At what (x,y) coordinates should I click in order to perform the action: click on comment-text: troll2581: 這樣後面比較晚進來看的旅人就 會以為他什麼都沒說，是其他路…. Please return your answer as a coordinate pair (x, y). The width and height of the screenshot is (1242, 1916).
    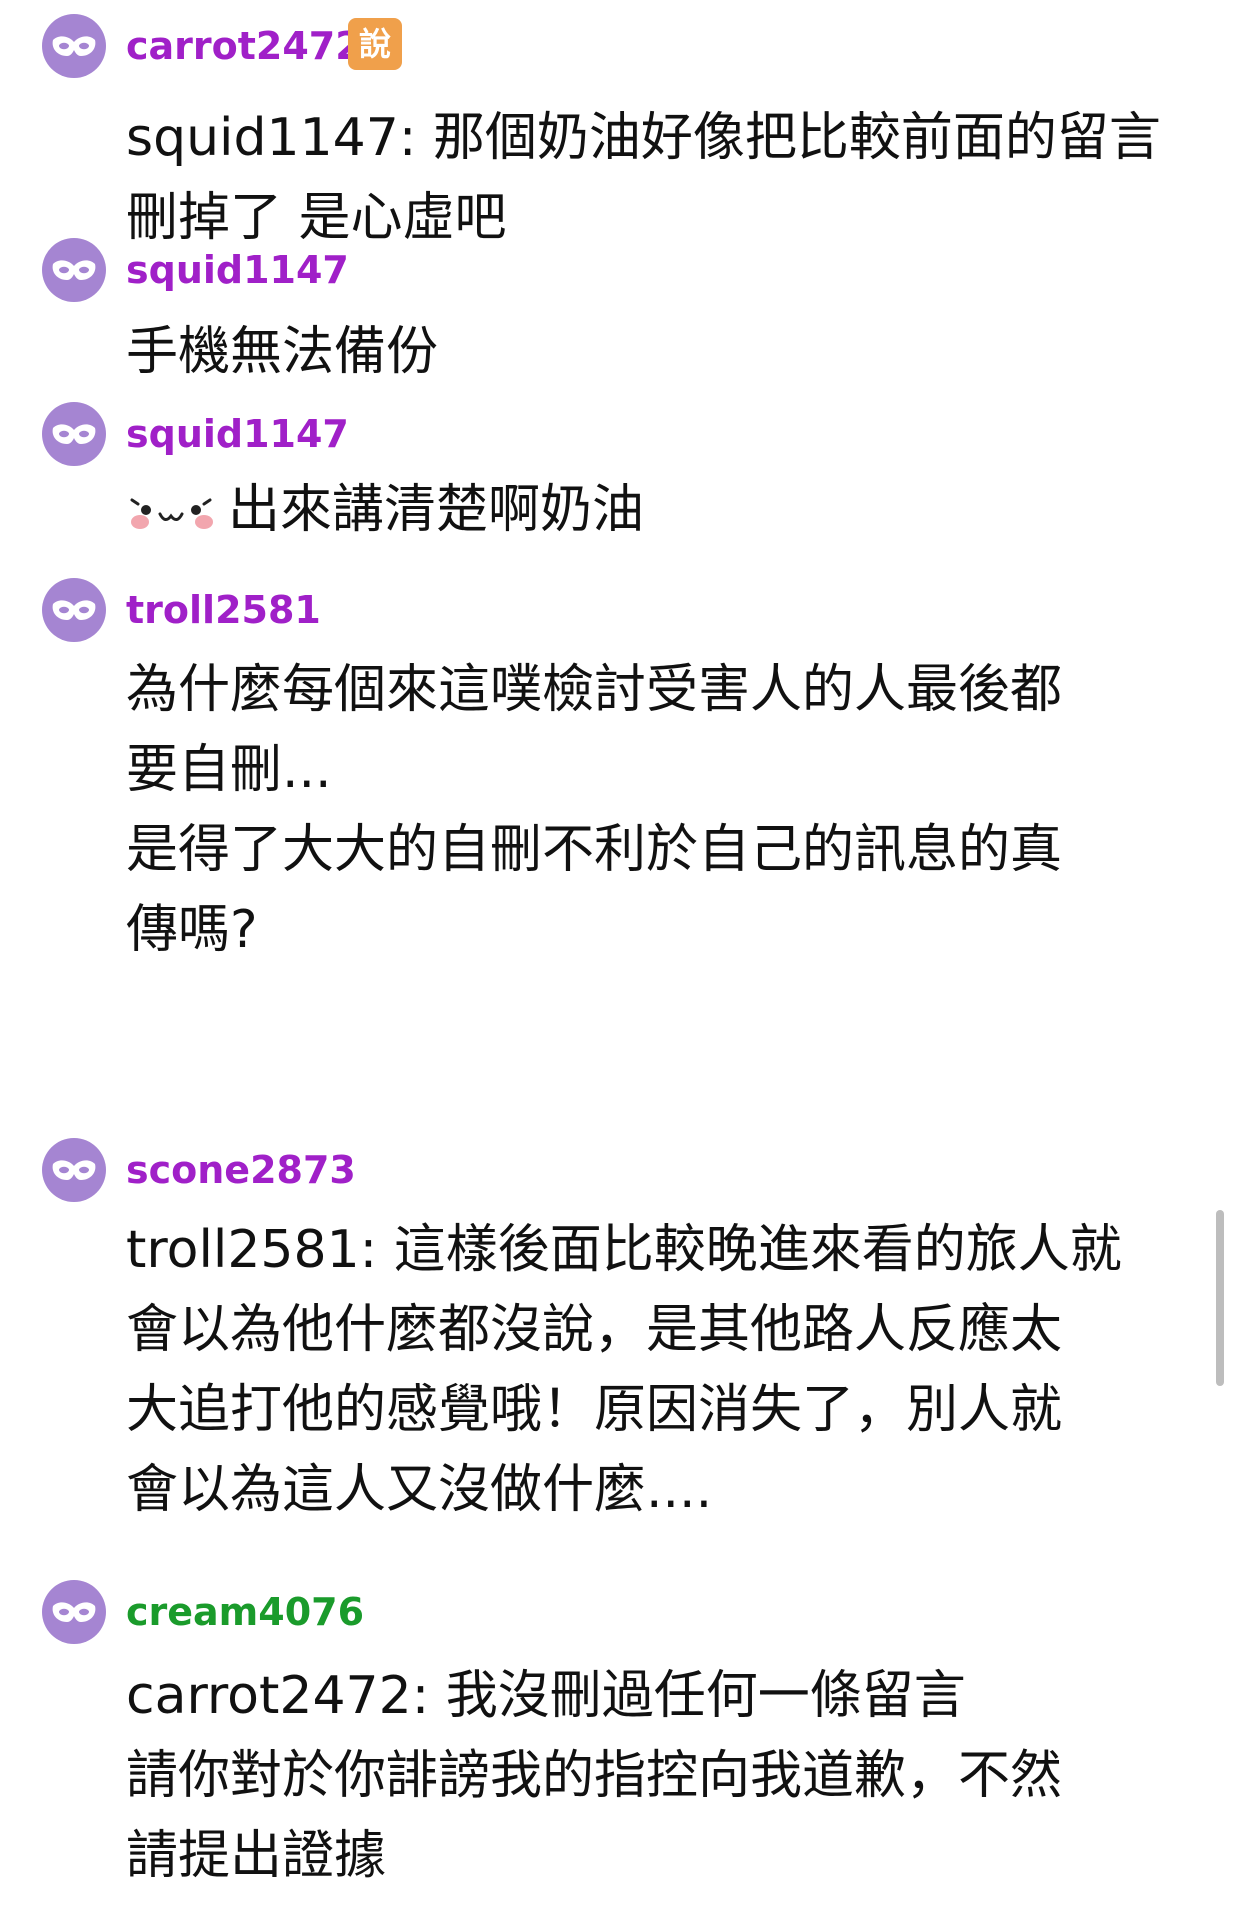
    Looking at the image, I should click on (624, 1370).